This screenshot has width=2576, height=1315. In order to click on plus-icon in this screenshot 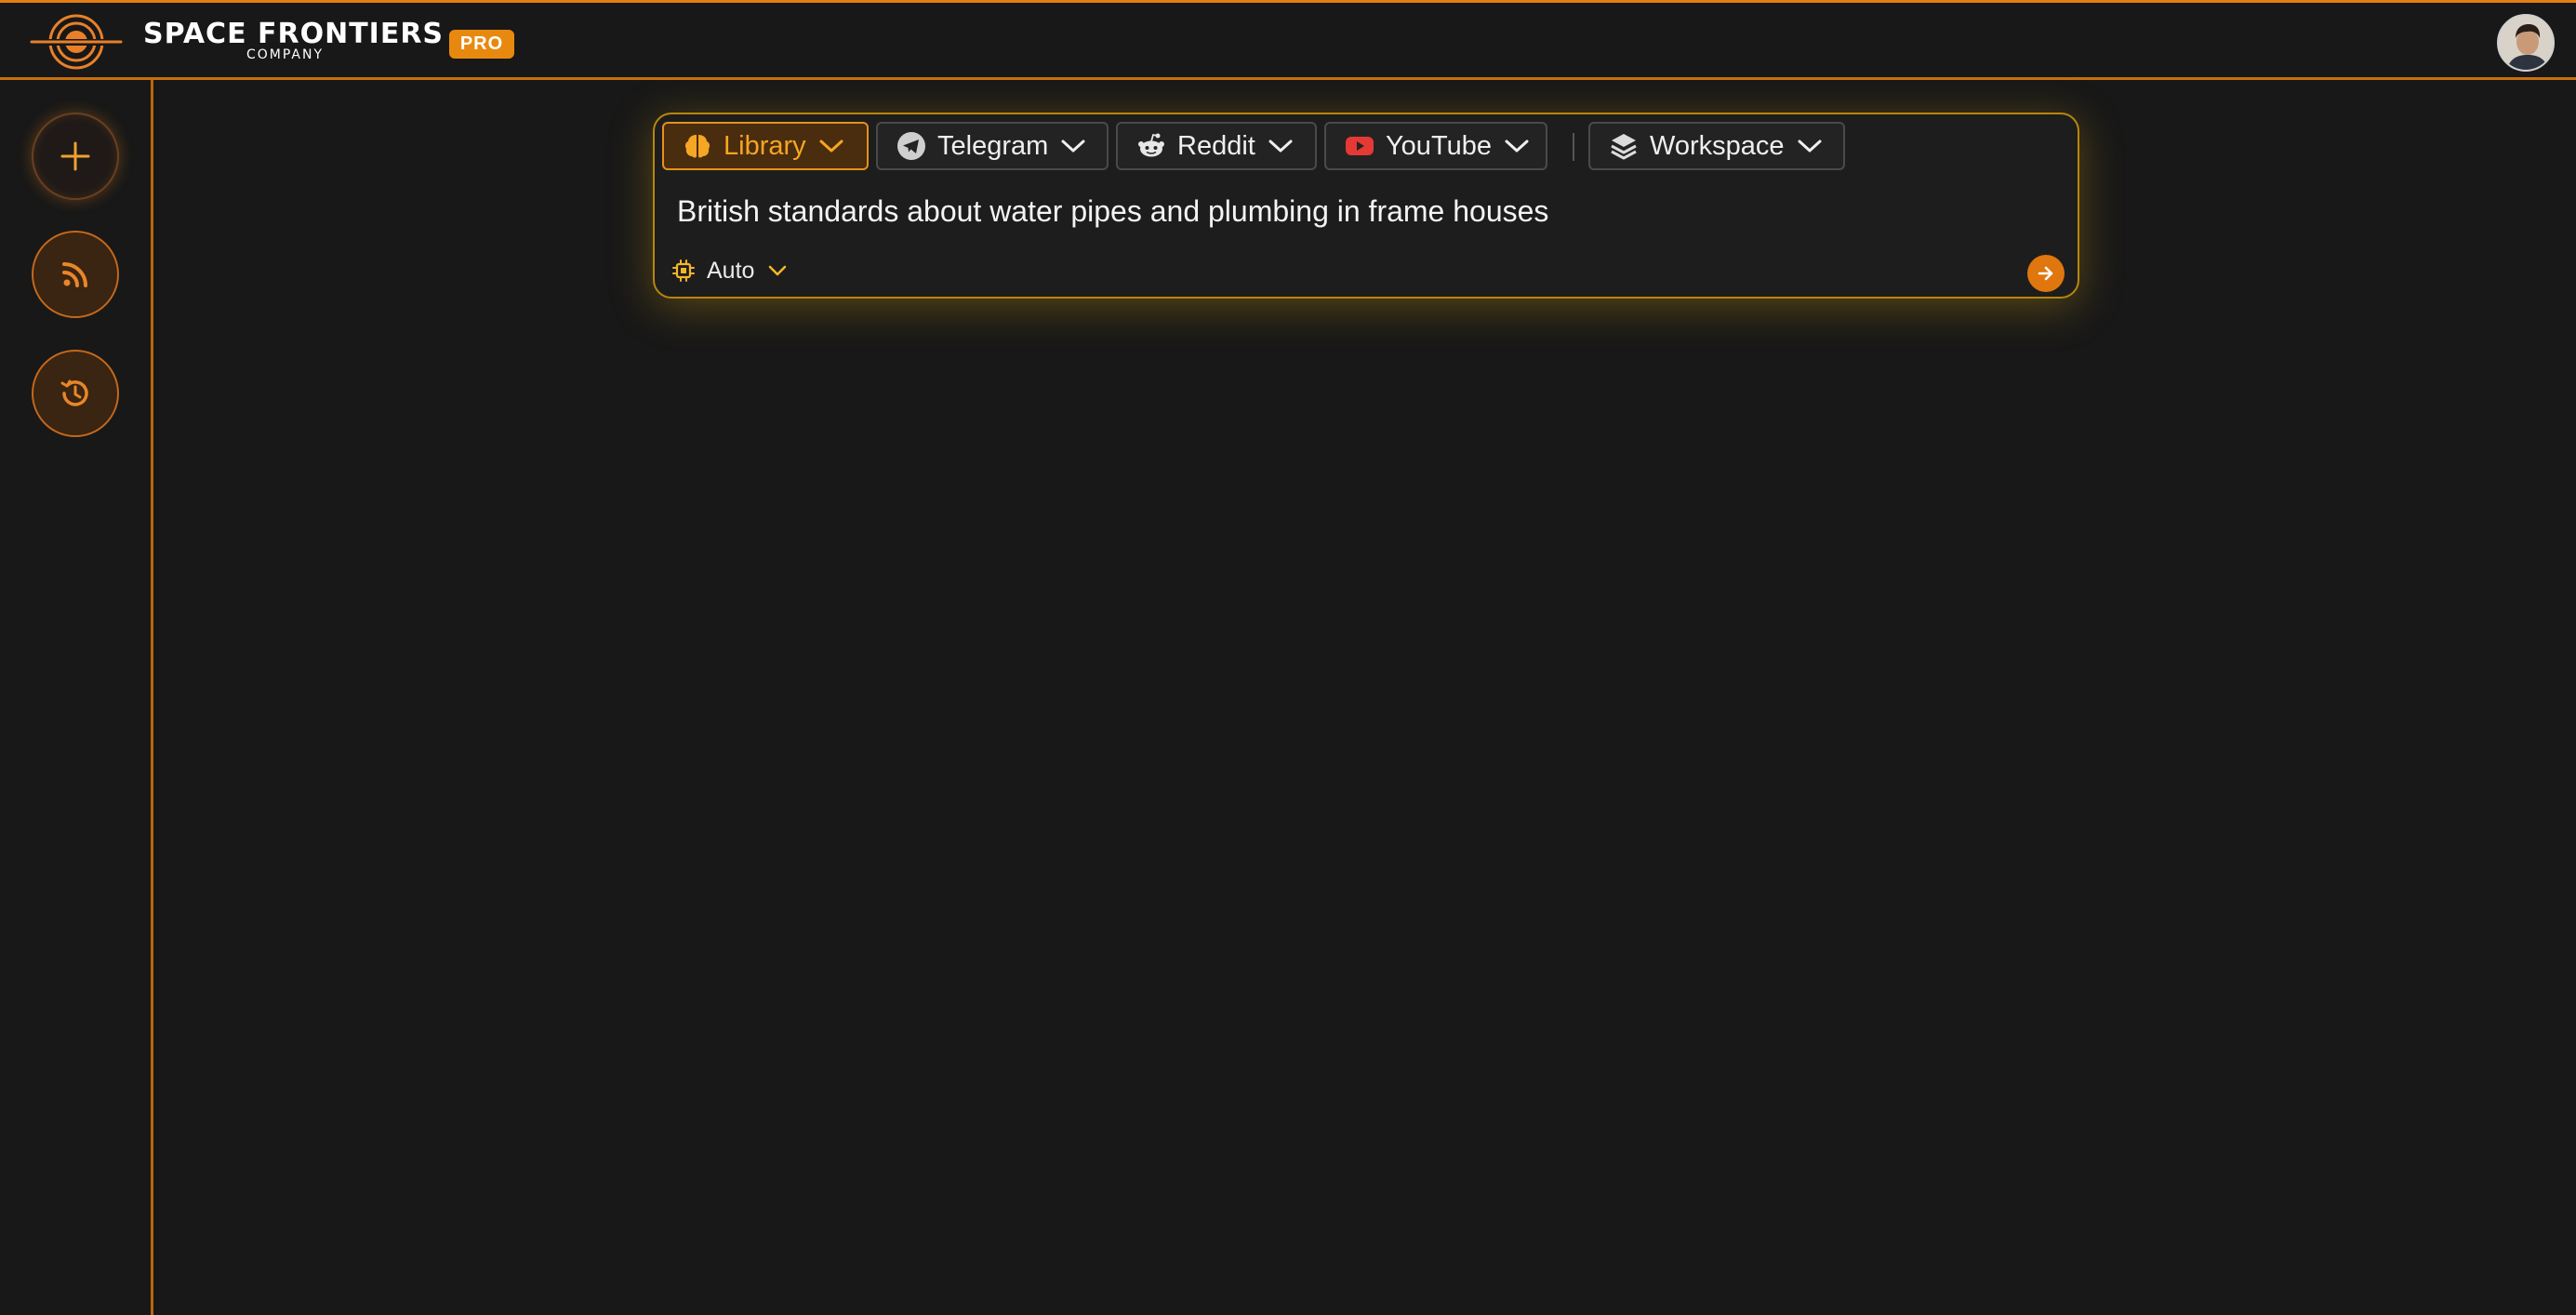, I will do `click(75, 156)`.